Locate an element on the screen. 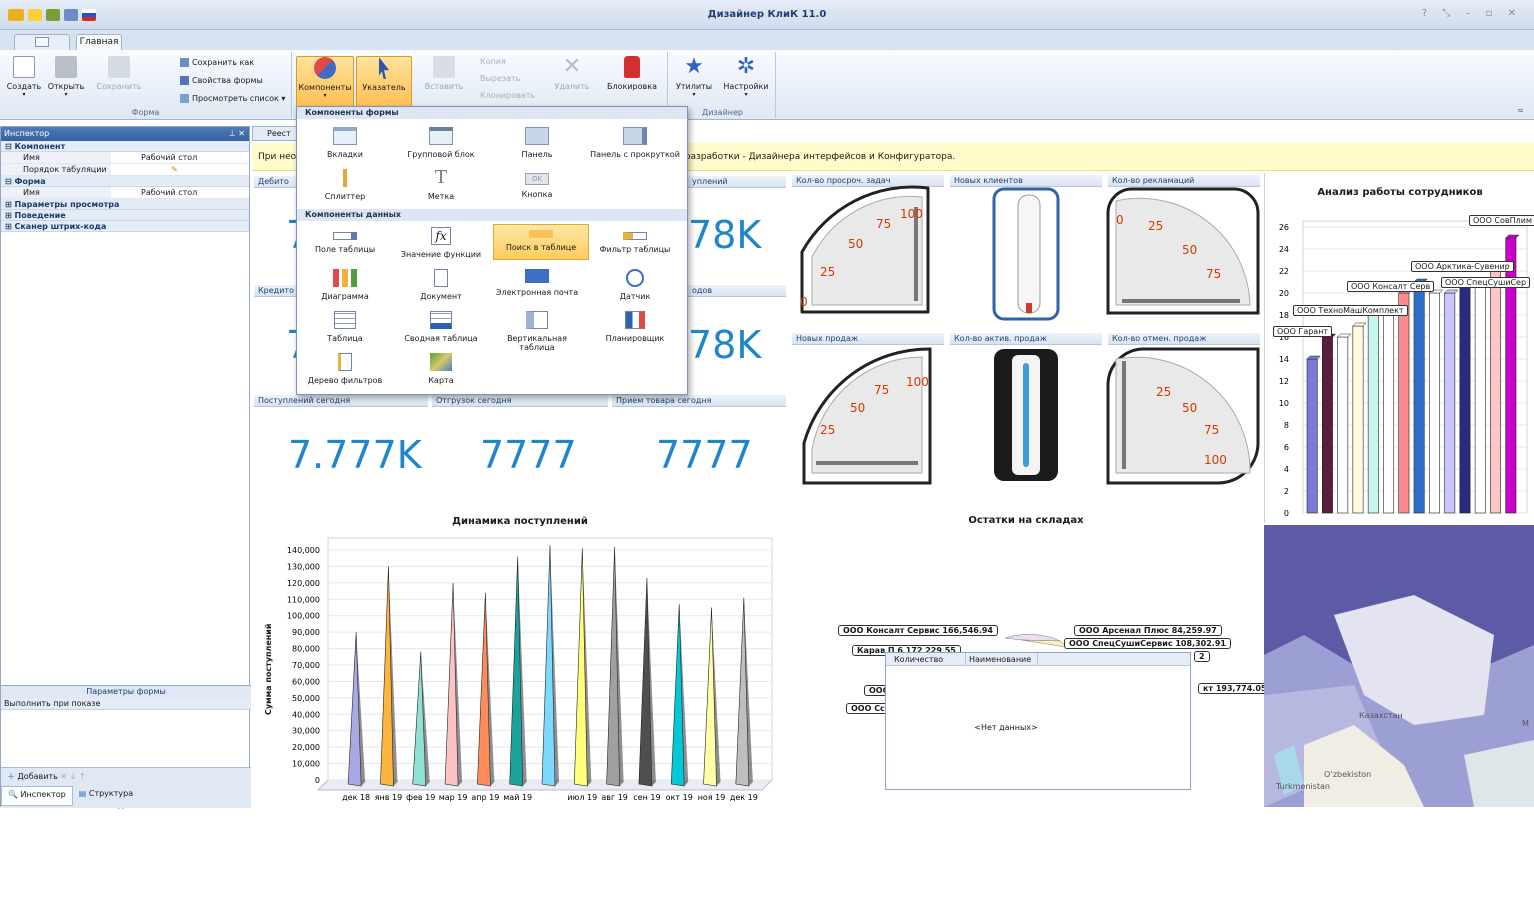  y-tick-label: 140,000 is located at coordinates (303, 550).